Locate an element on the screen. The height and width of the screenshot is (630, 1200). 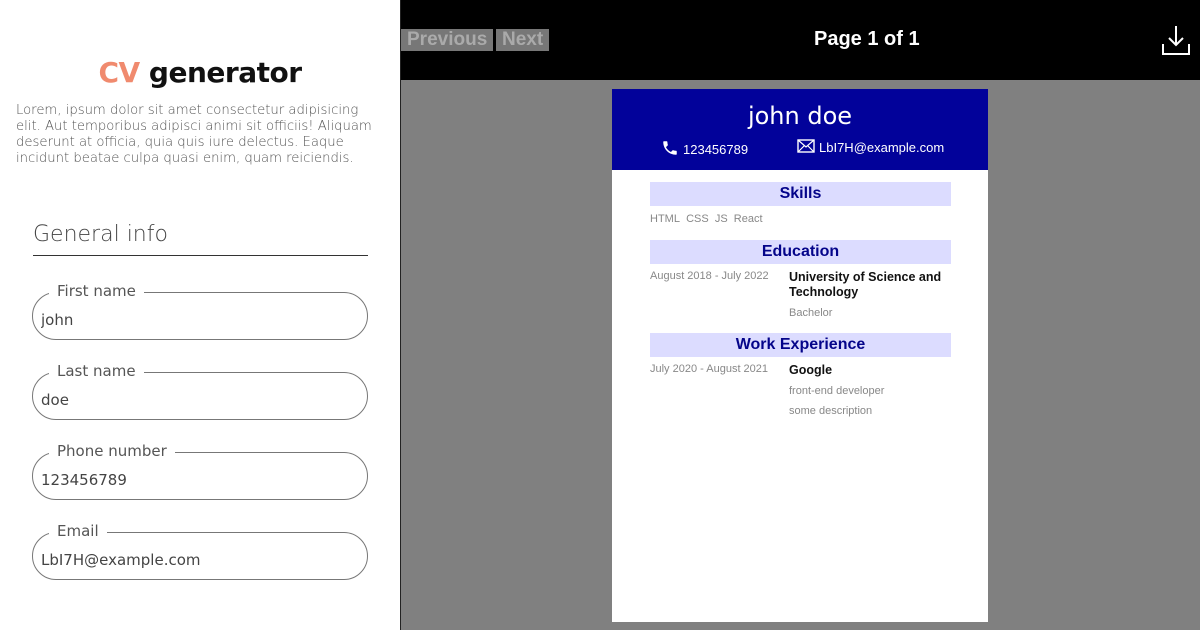
cv-email-text: LbI7H@example.com is located at coordinates (882, 147).